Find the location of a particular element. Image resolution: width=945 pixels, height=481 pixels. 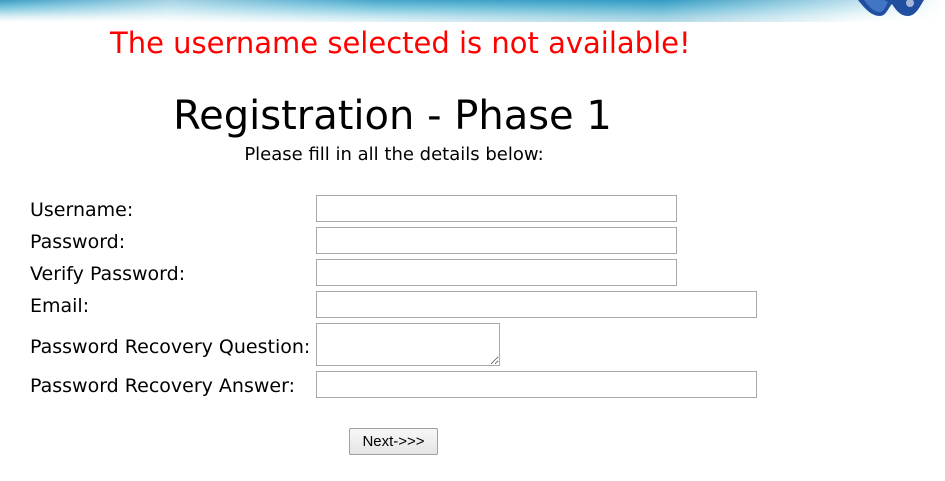

verify-password-input is located at coordinates (496, 272).